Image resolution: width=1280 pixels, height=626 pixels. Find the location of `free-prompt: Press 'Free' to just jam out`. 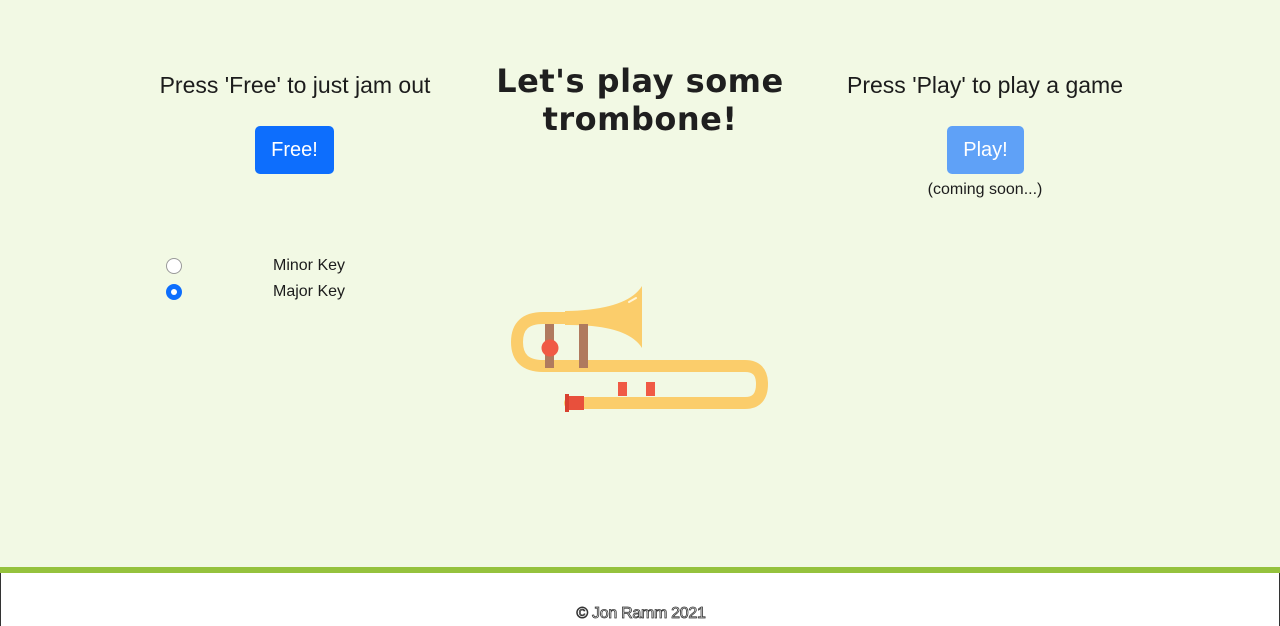

free-prompt: Press 'Free' to just jam out is located at coordinates (295, 85).